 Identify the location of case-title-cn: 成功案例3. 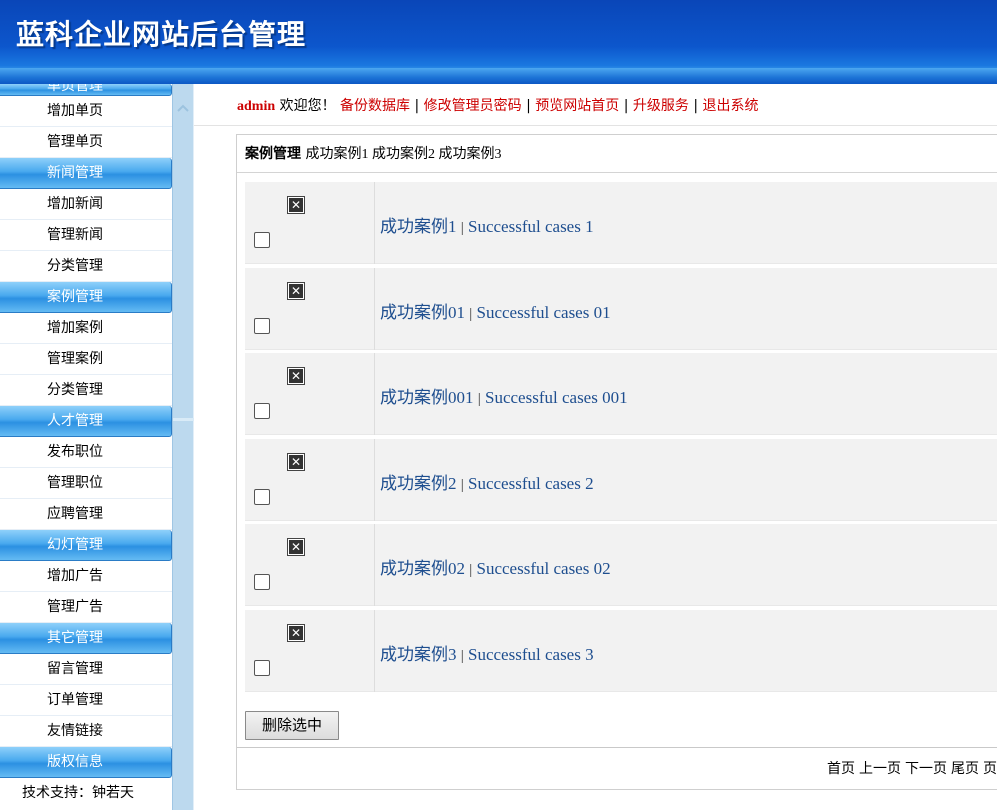
(418, 654).